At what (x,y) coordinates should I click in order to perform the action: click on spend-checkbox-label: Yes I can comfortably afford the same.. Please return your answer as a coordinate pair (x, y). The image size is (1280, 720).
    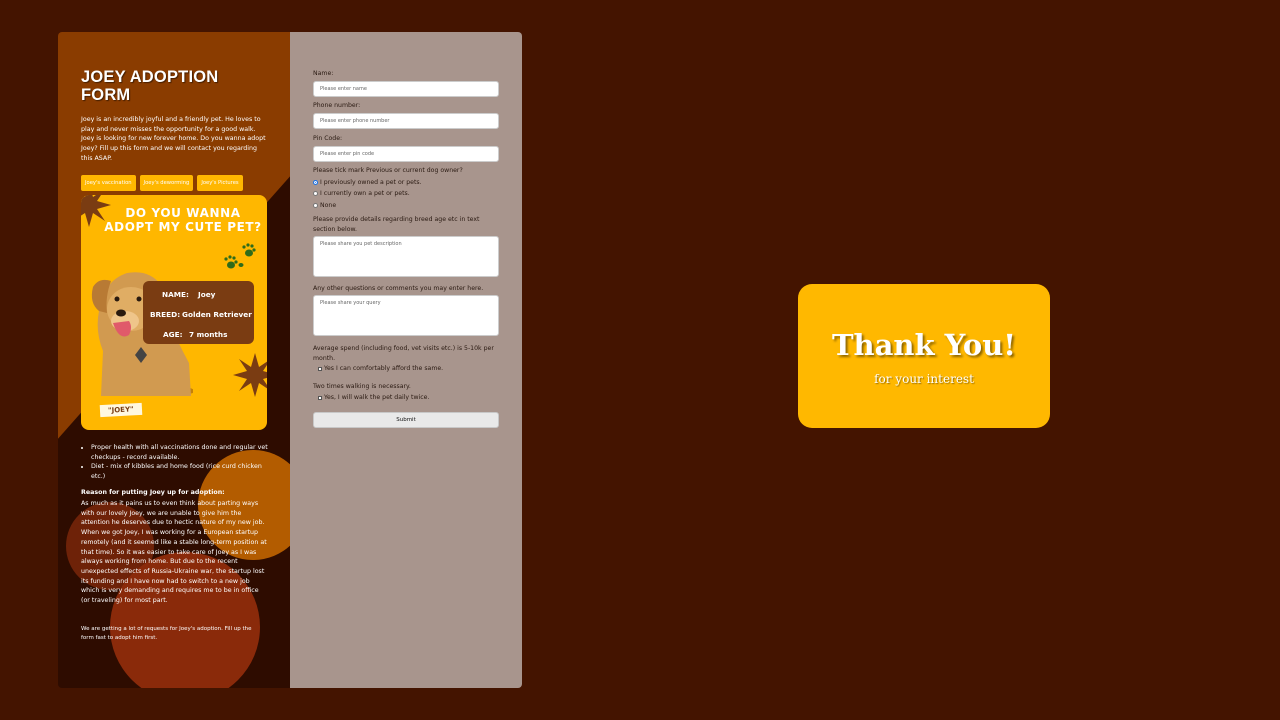
    Looking at the image, I should click on (384, 368).